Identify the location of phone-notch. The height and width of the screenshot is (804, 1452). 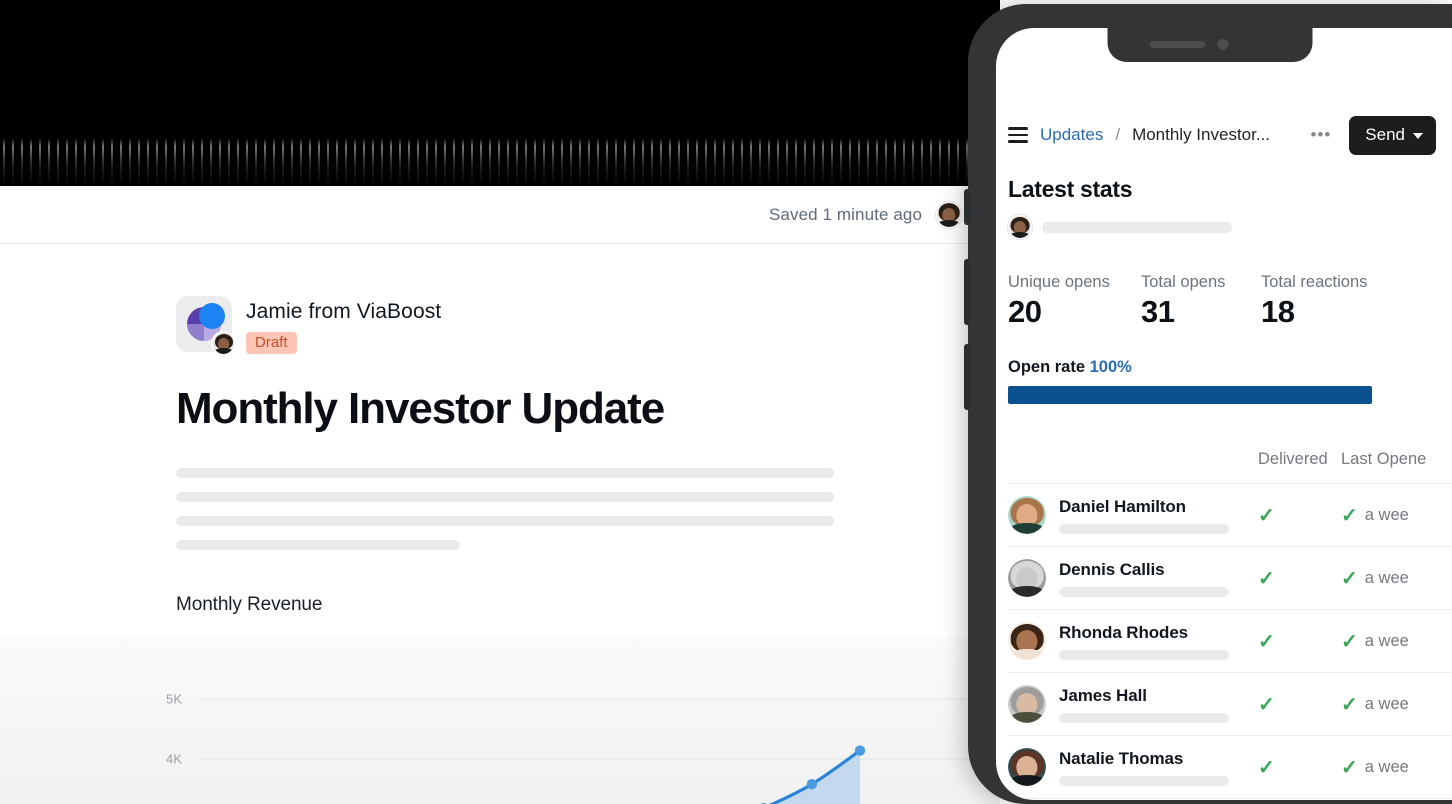
(1210, 45).